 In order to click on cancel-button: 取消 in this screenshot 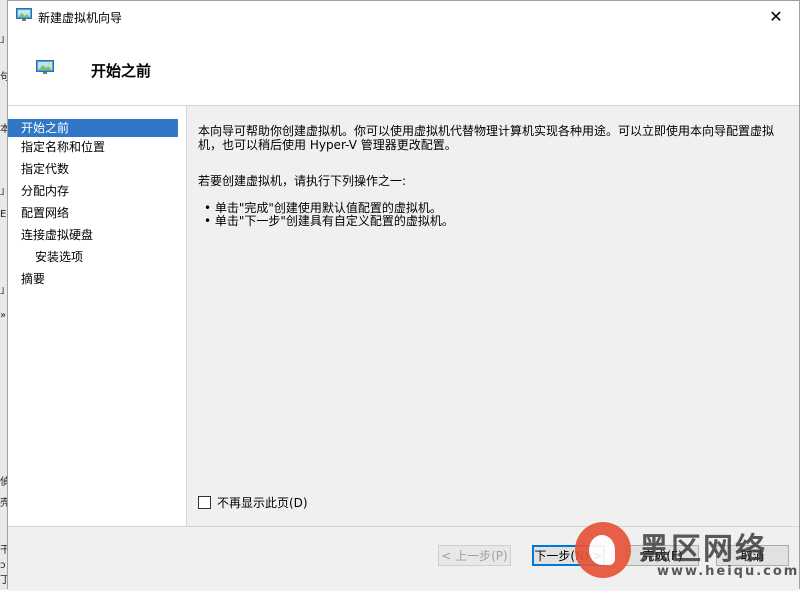, I will do `click(752, 555)`.